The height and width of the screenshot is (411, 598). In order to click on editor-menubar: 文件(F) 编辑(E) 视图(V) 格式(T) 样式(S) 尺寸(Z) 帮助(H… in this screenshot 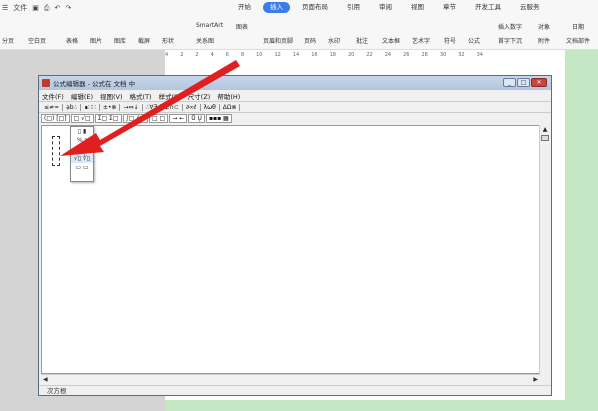, I will do `click(295, 95)`.